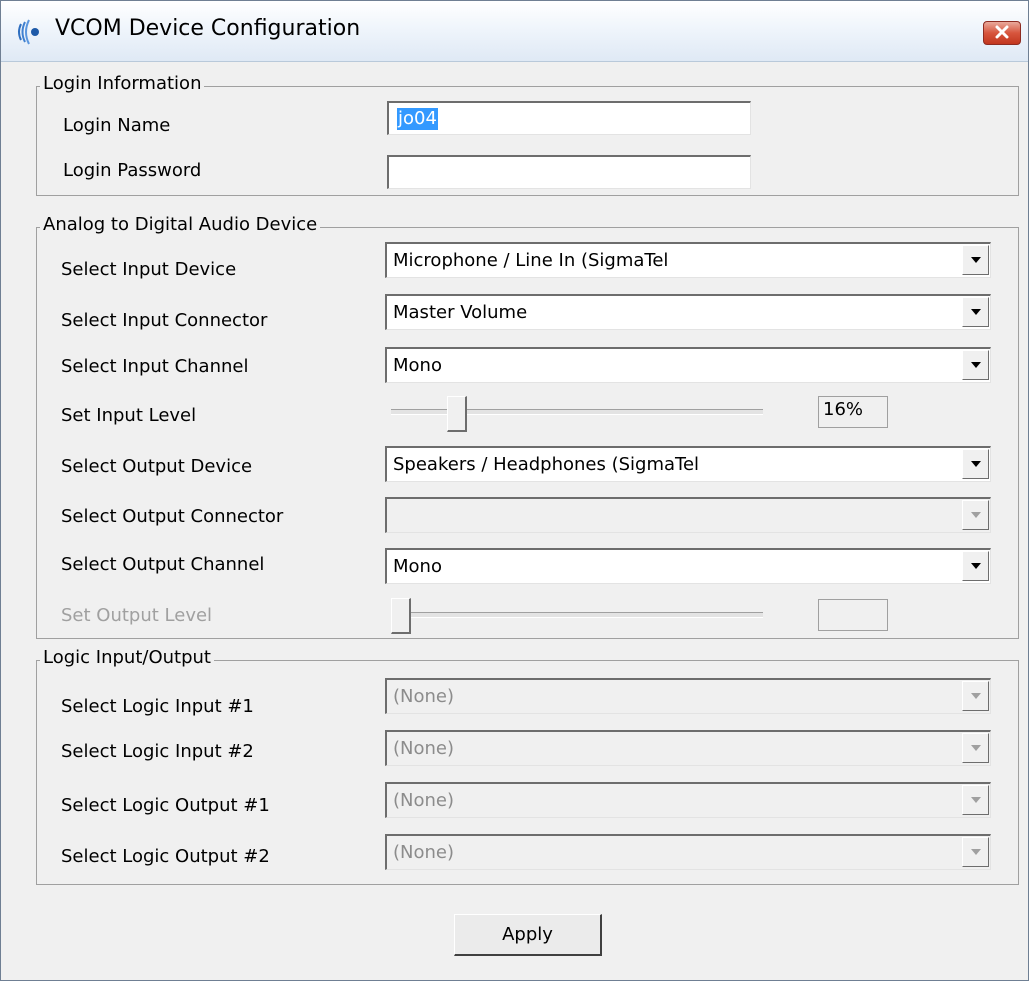 The height and width of the screenshot is (981, 1029). I want to click on logic-output-1-label: Select Logic Output #1, so click(165, 805).